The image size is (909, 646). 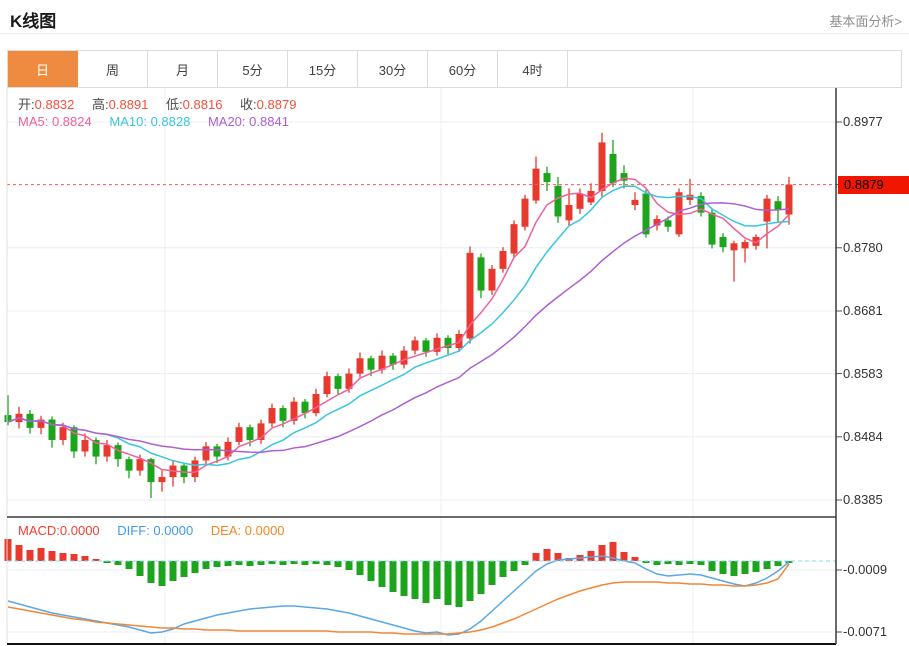 I want to click on price-axis-label: 0.8977, so click(x=863, y=121).